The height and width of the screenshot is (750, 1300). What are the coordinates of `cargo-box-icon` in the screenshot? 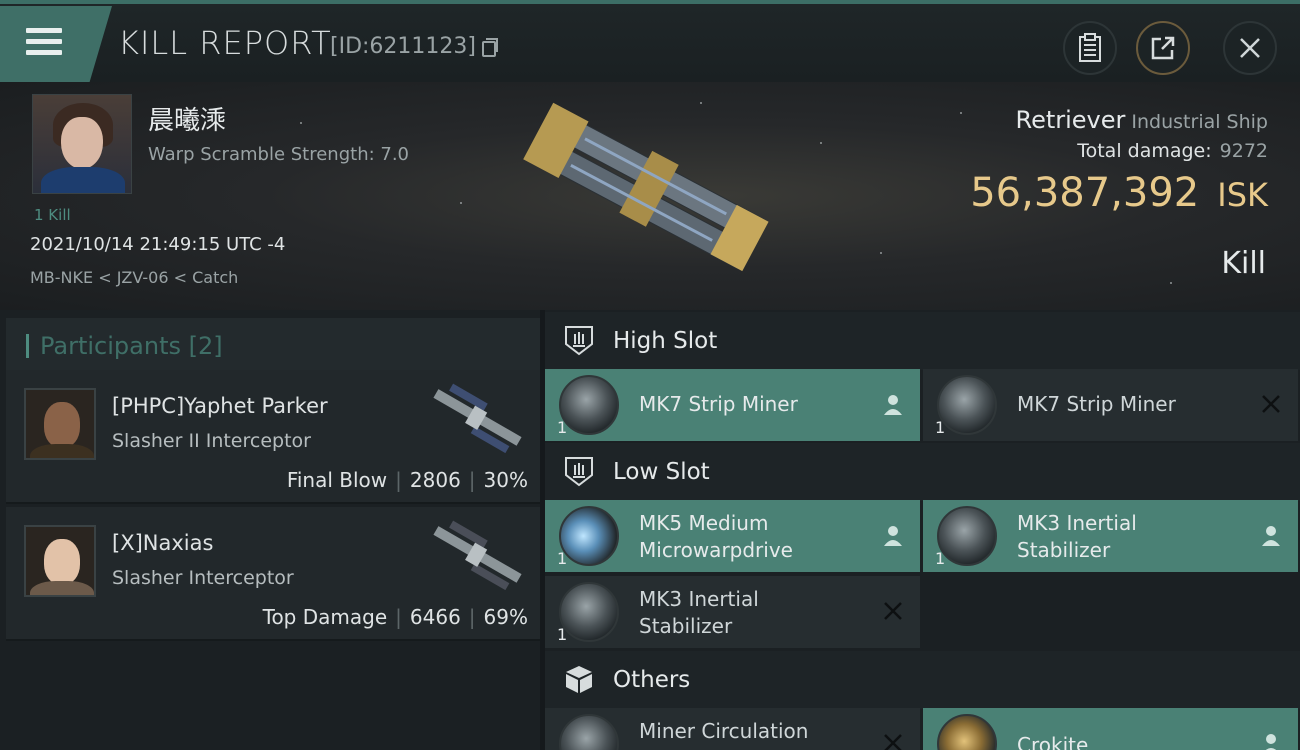 It's located at (579, 679).